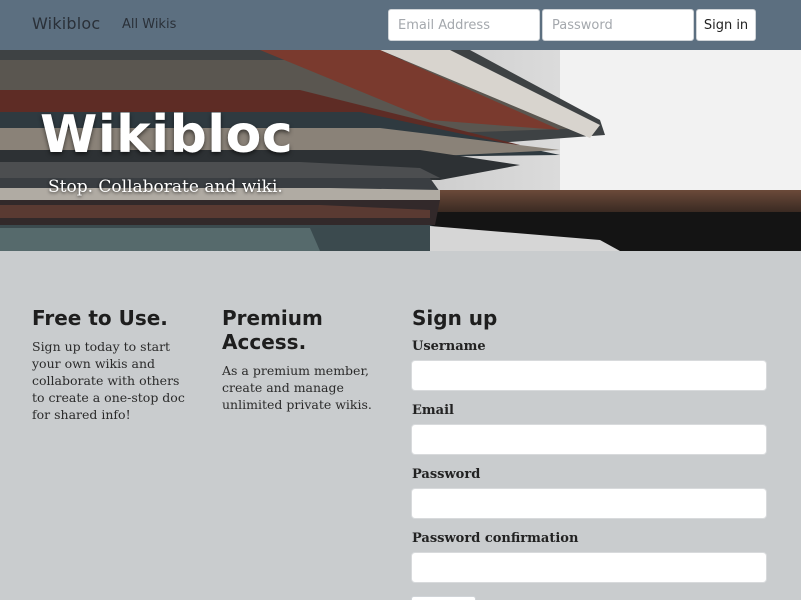 Image resolution: width=801 pixels, height=600 pixels. What do you see at coordinates (433, 410) in the screenshot?
I see `email-label: Email` at bounding box center [433, 410].